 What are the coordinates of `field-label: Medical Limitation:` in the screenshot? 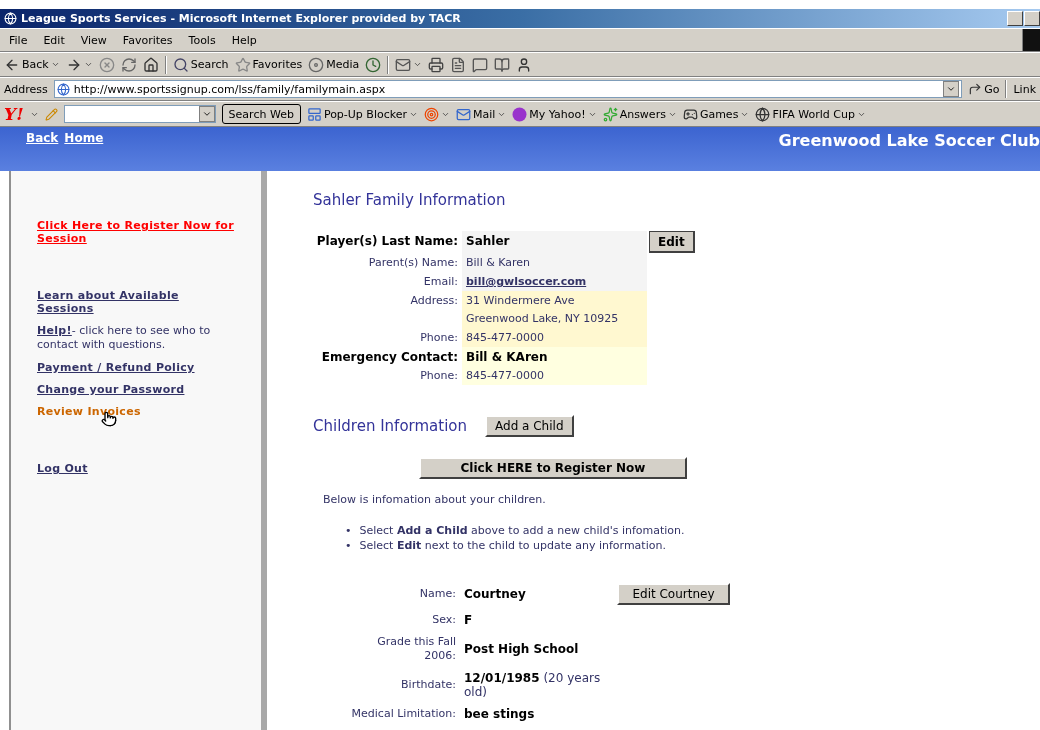 It's located at (403, 714).